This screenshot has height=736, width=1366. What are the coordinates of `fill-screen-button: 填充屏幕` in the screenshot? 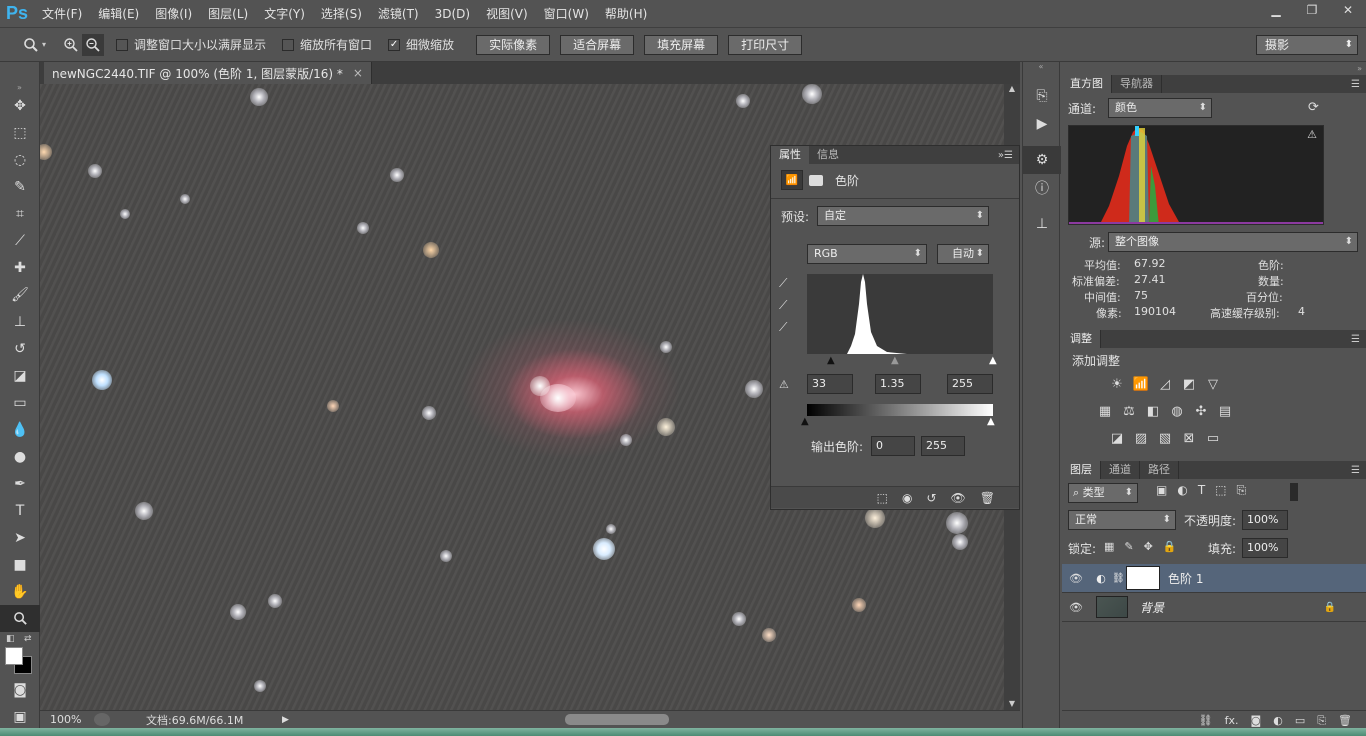 It's located at (681, 44).